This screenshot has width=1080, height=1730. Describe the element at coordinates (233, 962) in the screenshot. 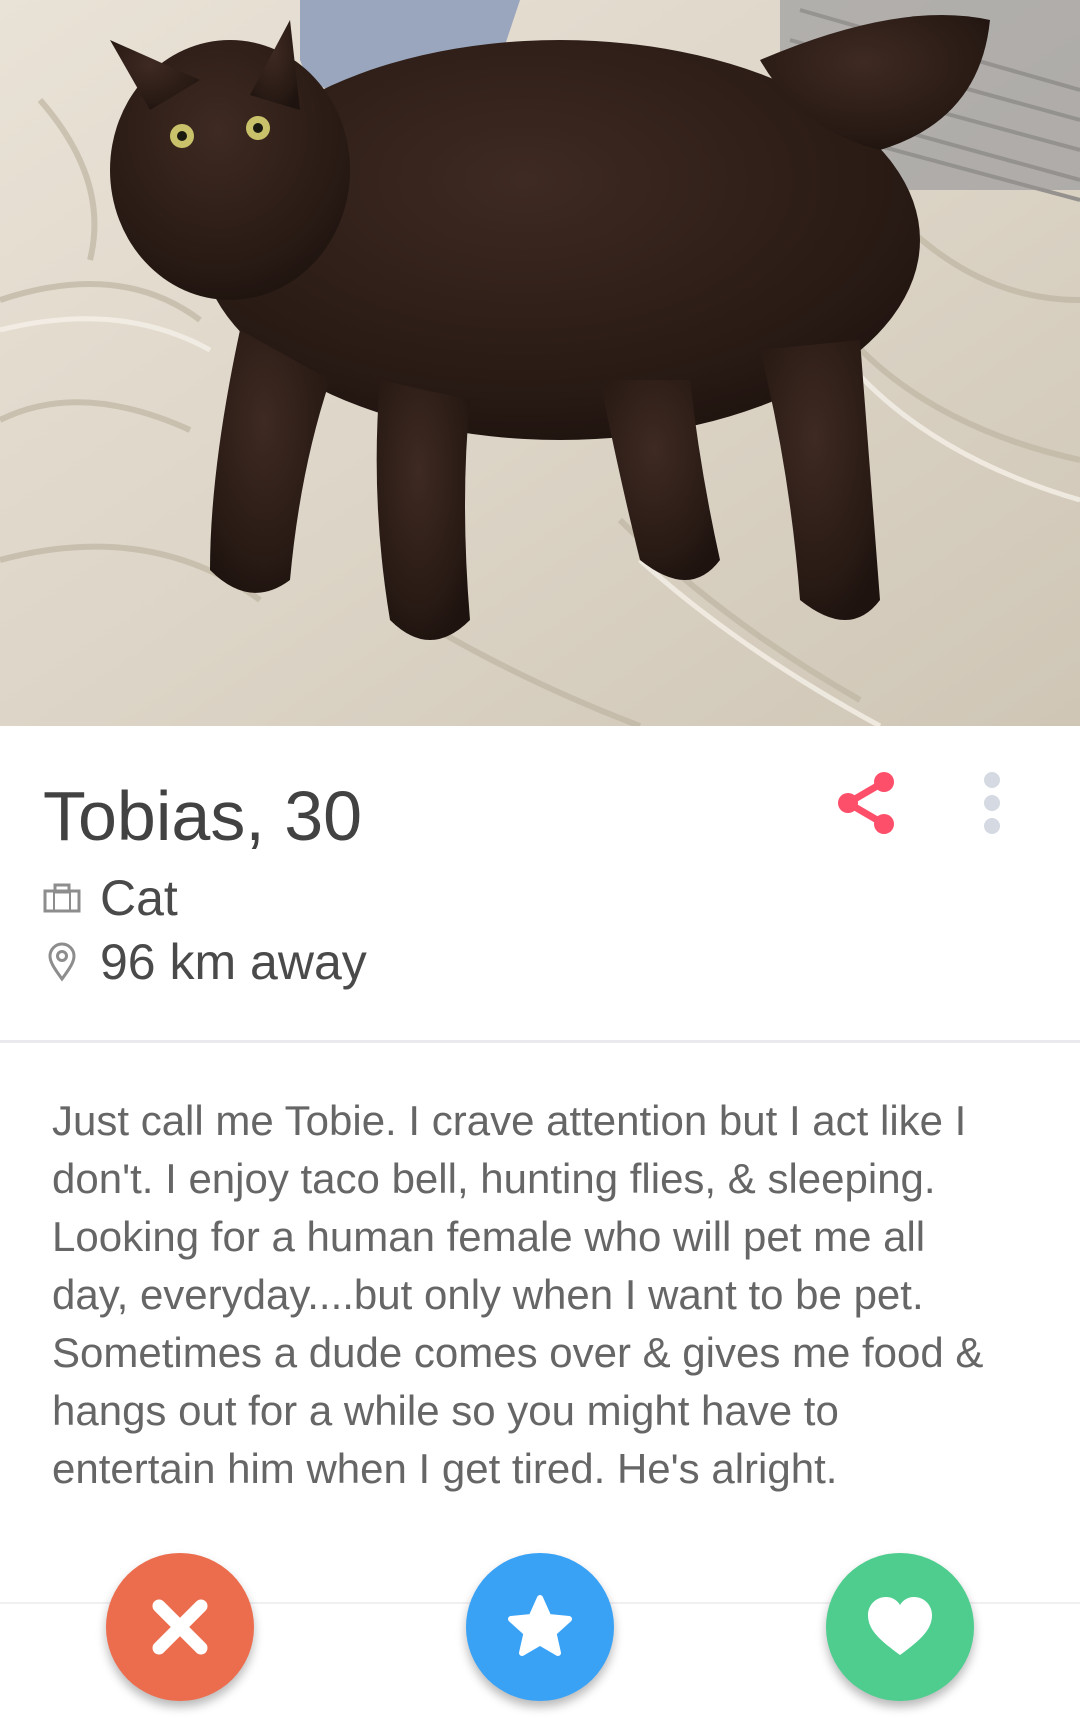

I see `distance-text: 96 km away` at that location.